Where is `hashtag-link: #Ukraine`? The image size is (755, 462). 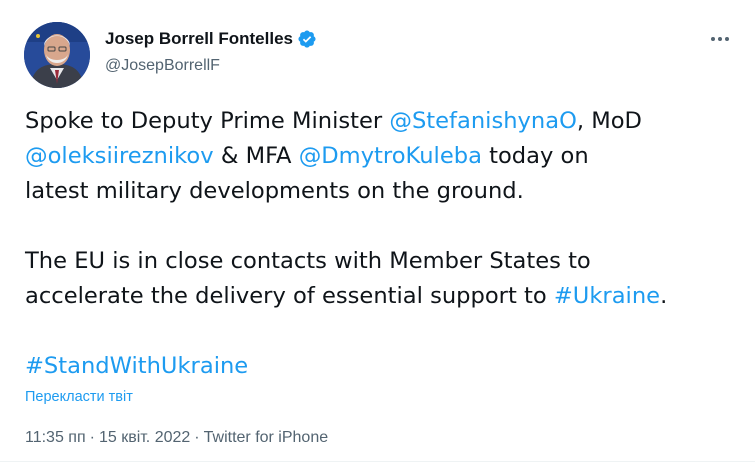
hashtag-link: #Ukraine is located at coordinates (607, 296).